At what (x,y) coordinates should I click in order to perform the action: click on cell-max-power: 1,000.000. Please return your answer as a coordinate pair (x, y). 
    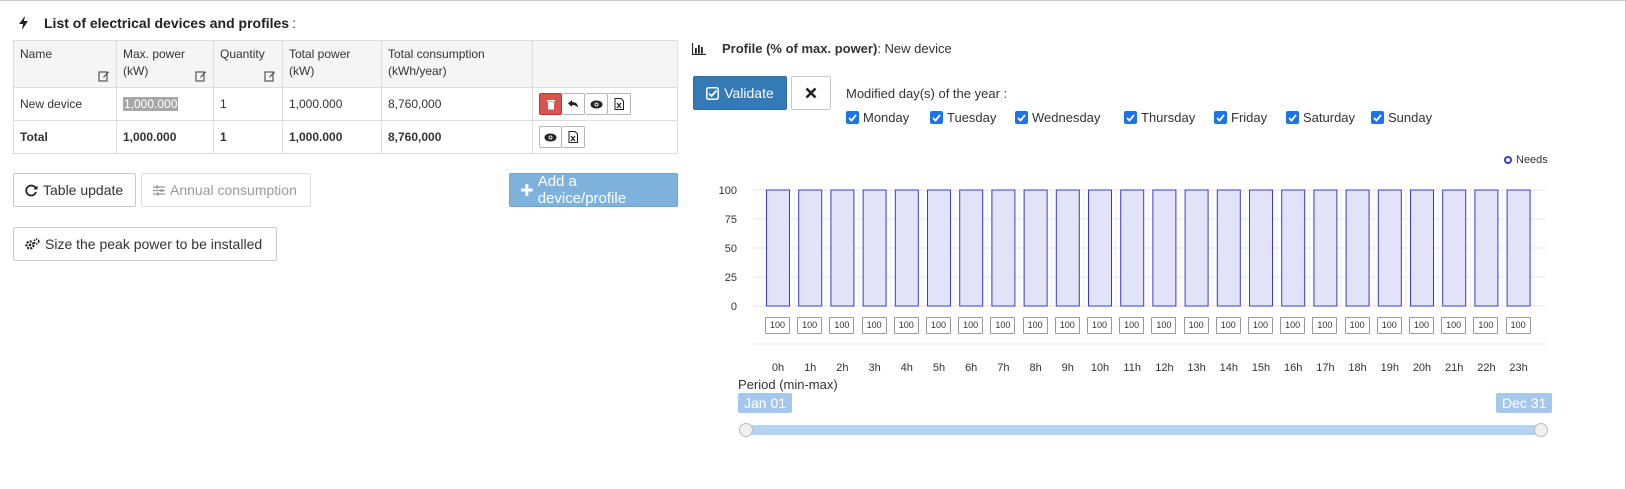
    Looking at the image, I should click on (165, 104).